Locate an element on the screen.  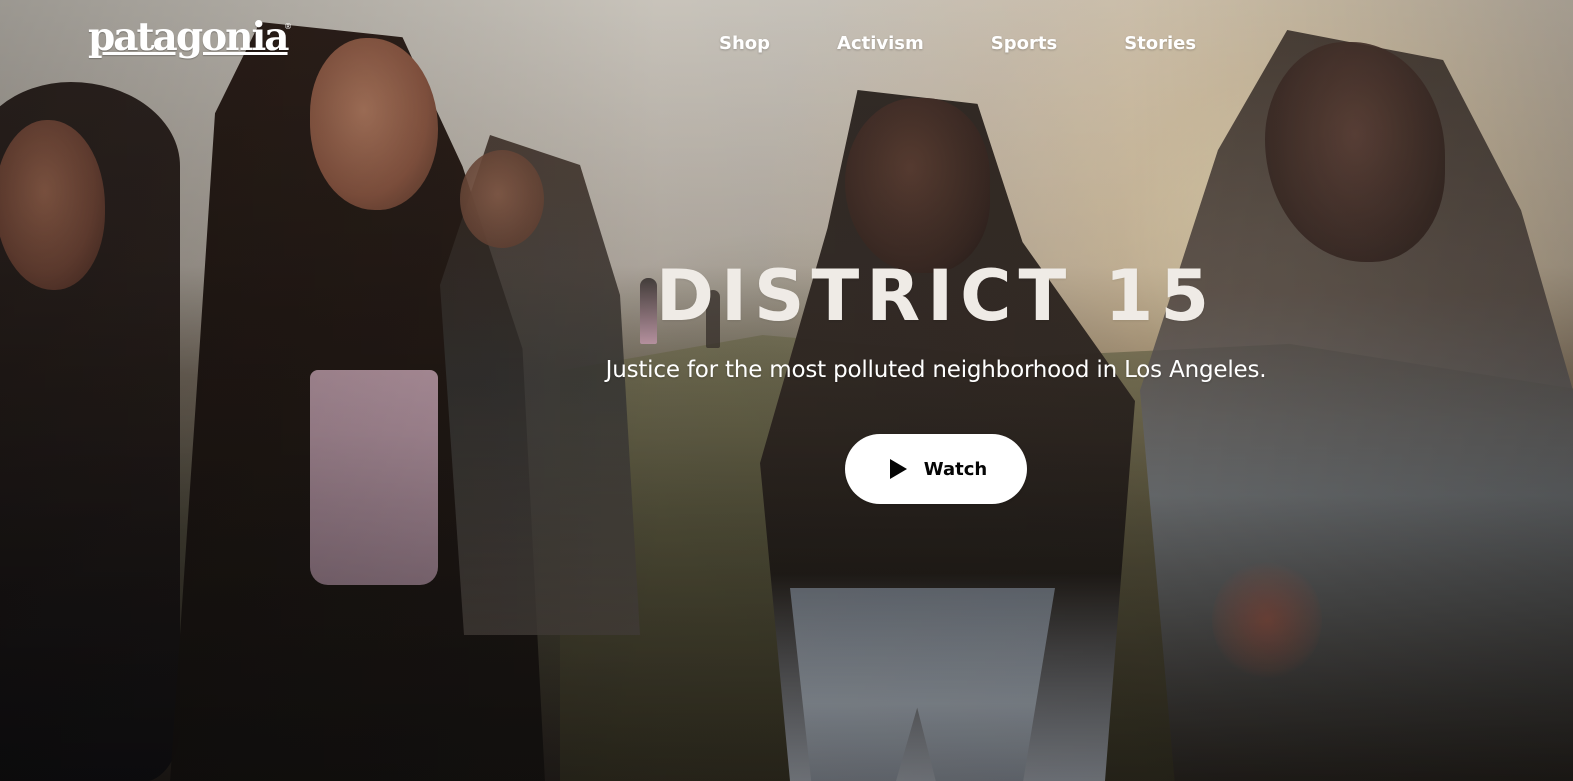
hero-title: DISTRICT 15 is located at coordinates (936, 296).